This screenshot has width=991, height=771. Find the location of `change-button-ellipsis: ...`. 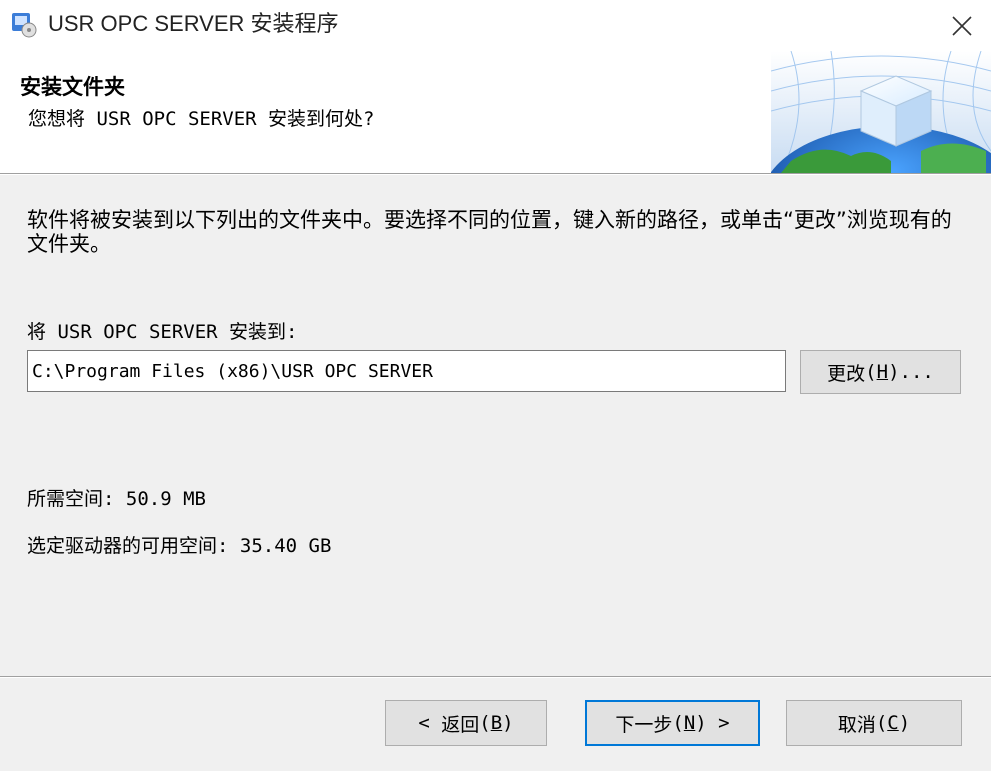

change-button-ellipsis: ... is located at coordinates (916, 372).